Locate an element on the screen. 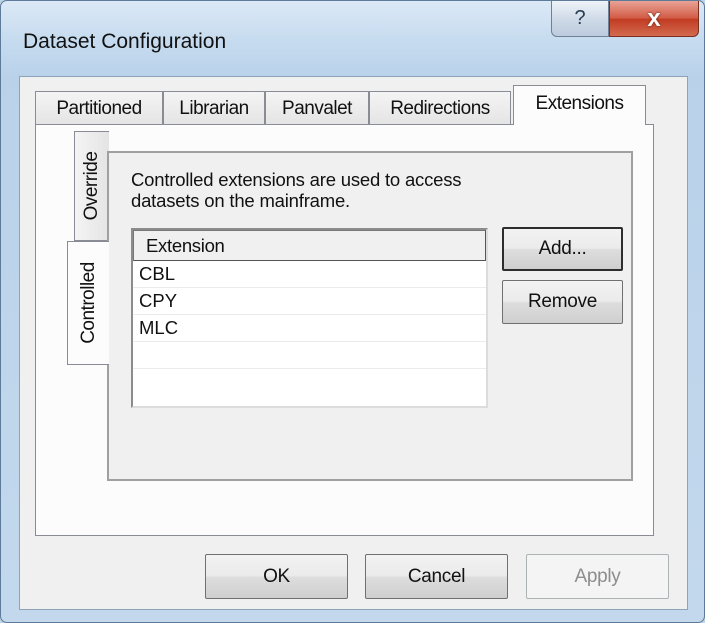 The height and width of the screenshot is (623, 705). tab-controlled: Controlled is located at coordinates (88, 303).